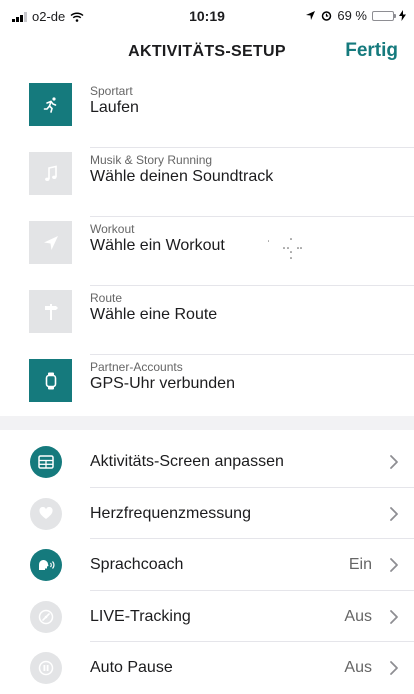 The height and width of the screenshot is (694, 414). Describe the element at coordinates (352, 15) in the screenshot. I see `battery-percent: 69 %` at that location.